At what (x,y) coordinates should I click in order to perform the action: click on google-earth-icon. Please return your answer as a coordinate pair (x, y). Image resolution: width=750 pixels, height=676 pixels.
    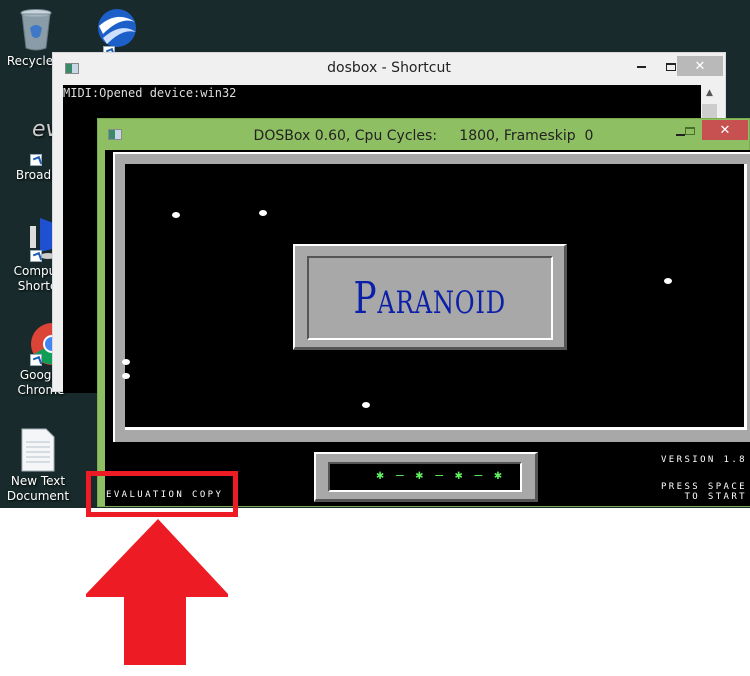
    Looking at the image, I should click on (114, 33).